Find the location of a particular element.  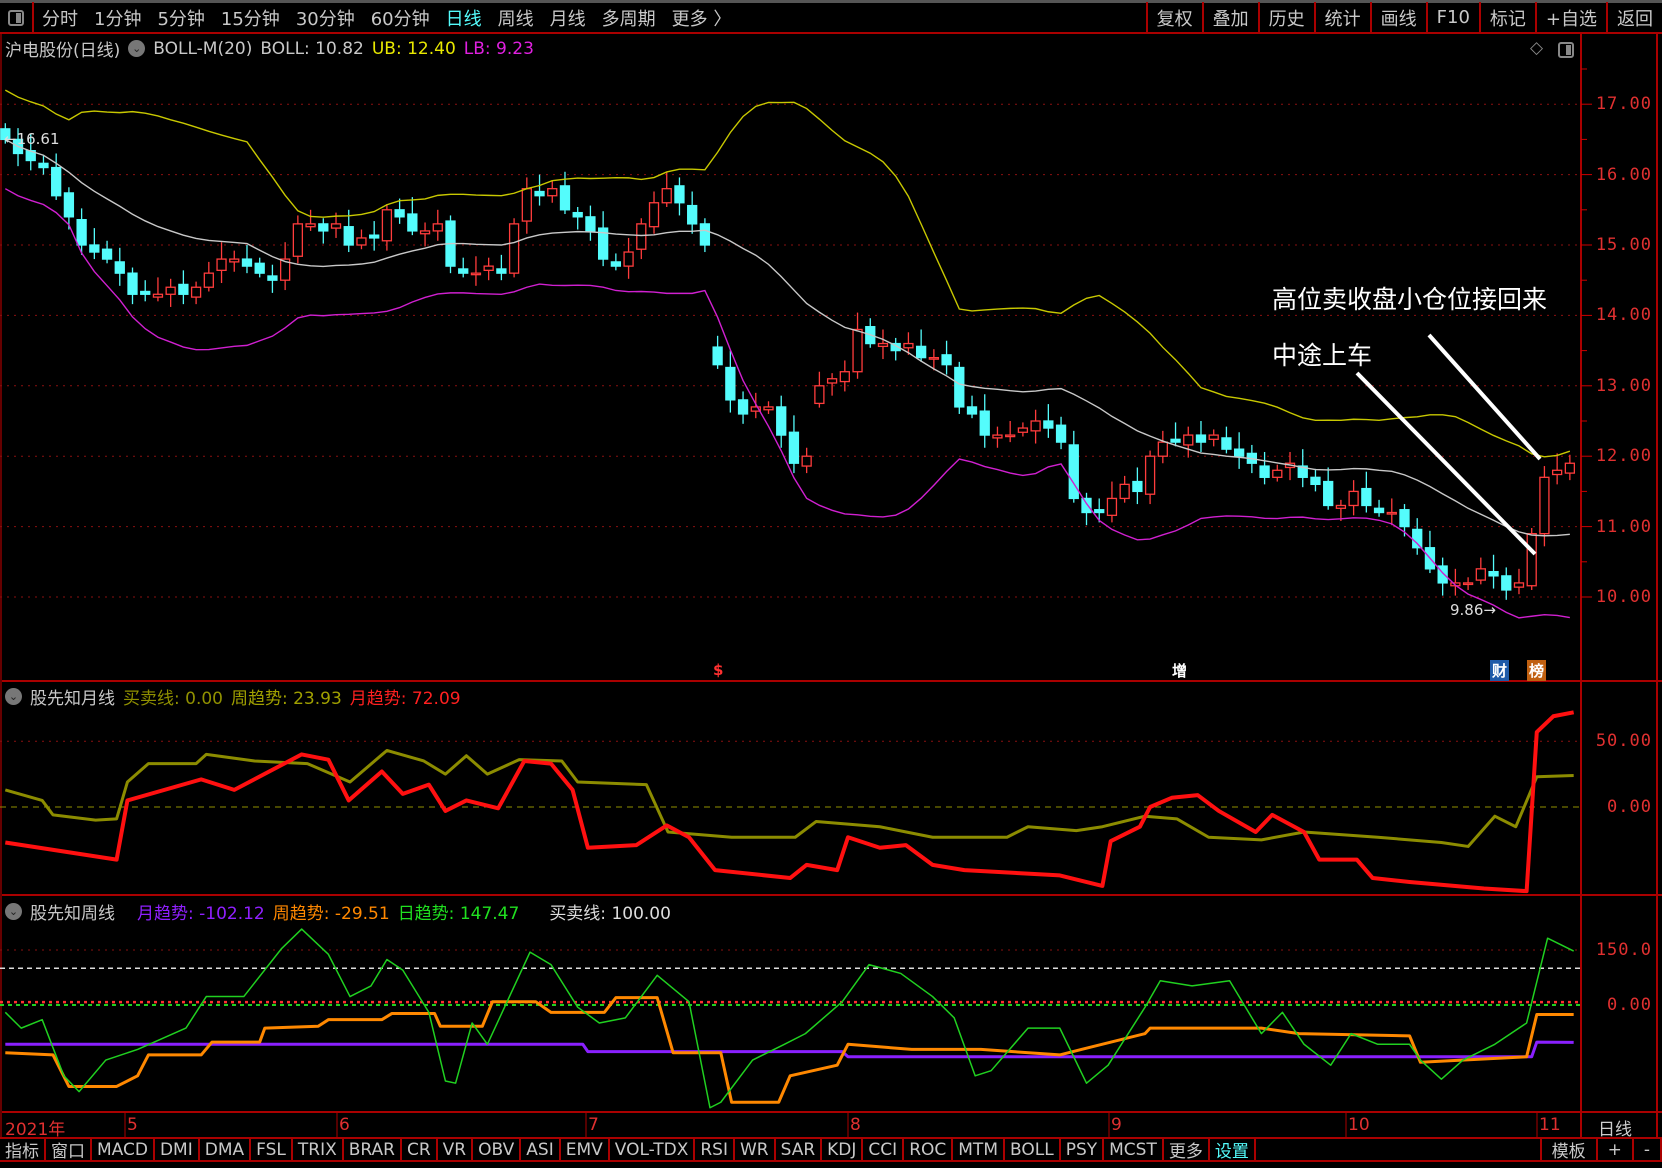

indicator-tab-asi: ASI is located at coordinates (541, 1149).